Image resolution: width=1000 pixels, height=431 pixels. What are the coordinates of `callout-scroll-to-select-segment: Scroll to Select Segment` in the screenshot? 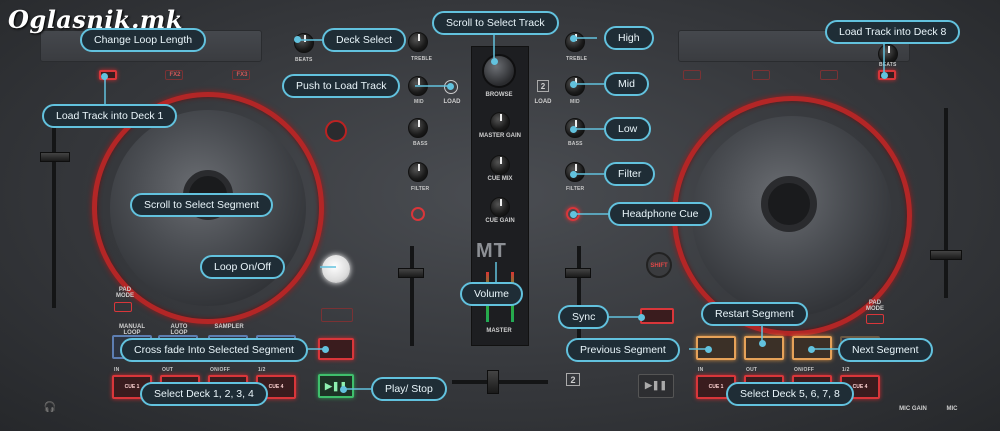 It's located at (201, 205).